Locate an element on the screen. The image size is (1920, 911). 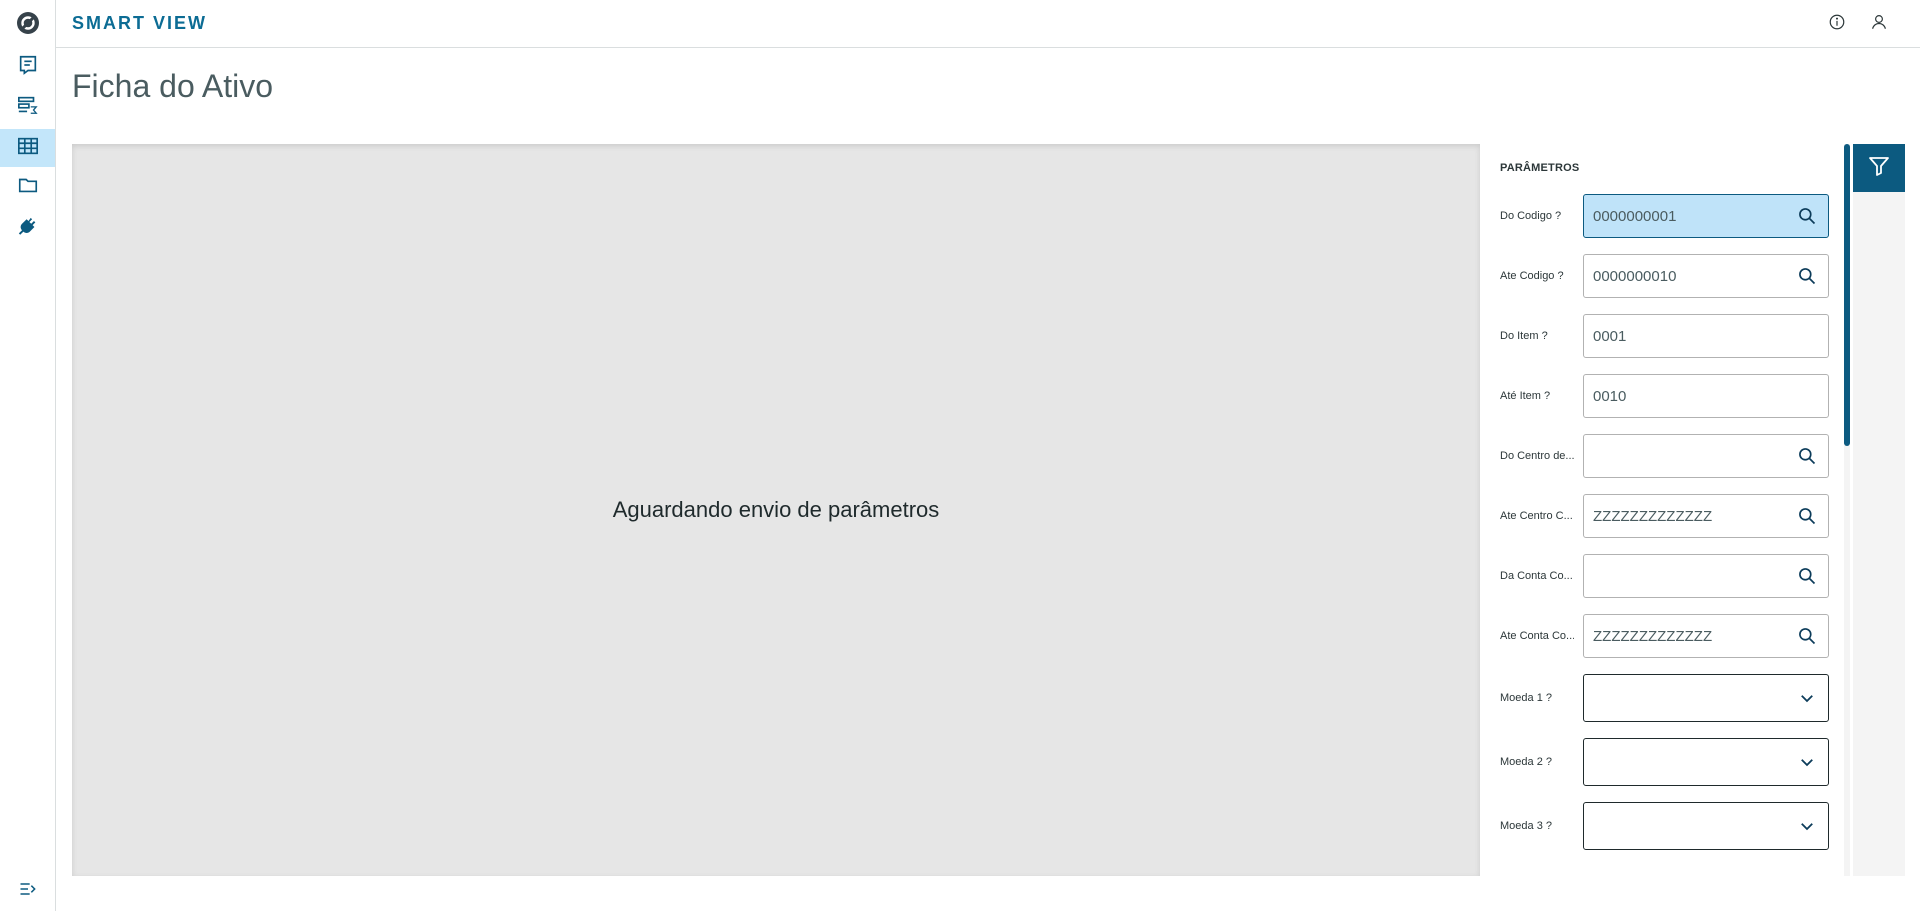
right-panel-strip is located at coordinates (1879, 534).